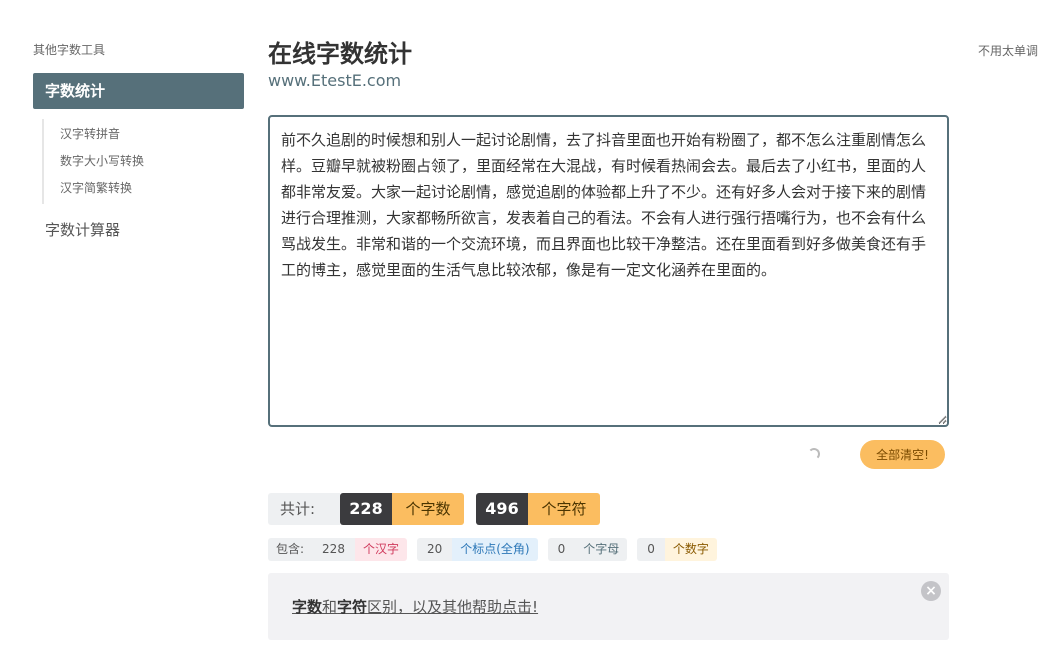 The height and width of the screenshot is (662, 1055). I want to click on symbol-count-value: 496, so click(502, 509).